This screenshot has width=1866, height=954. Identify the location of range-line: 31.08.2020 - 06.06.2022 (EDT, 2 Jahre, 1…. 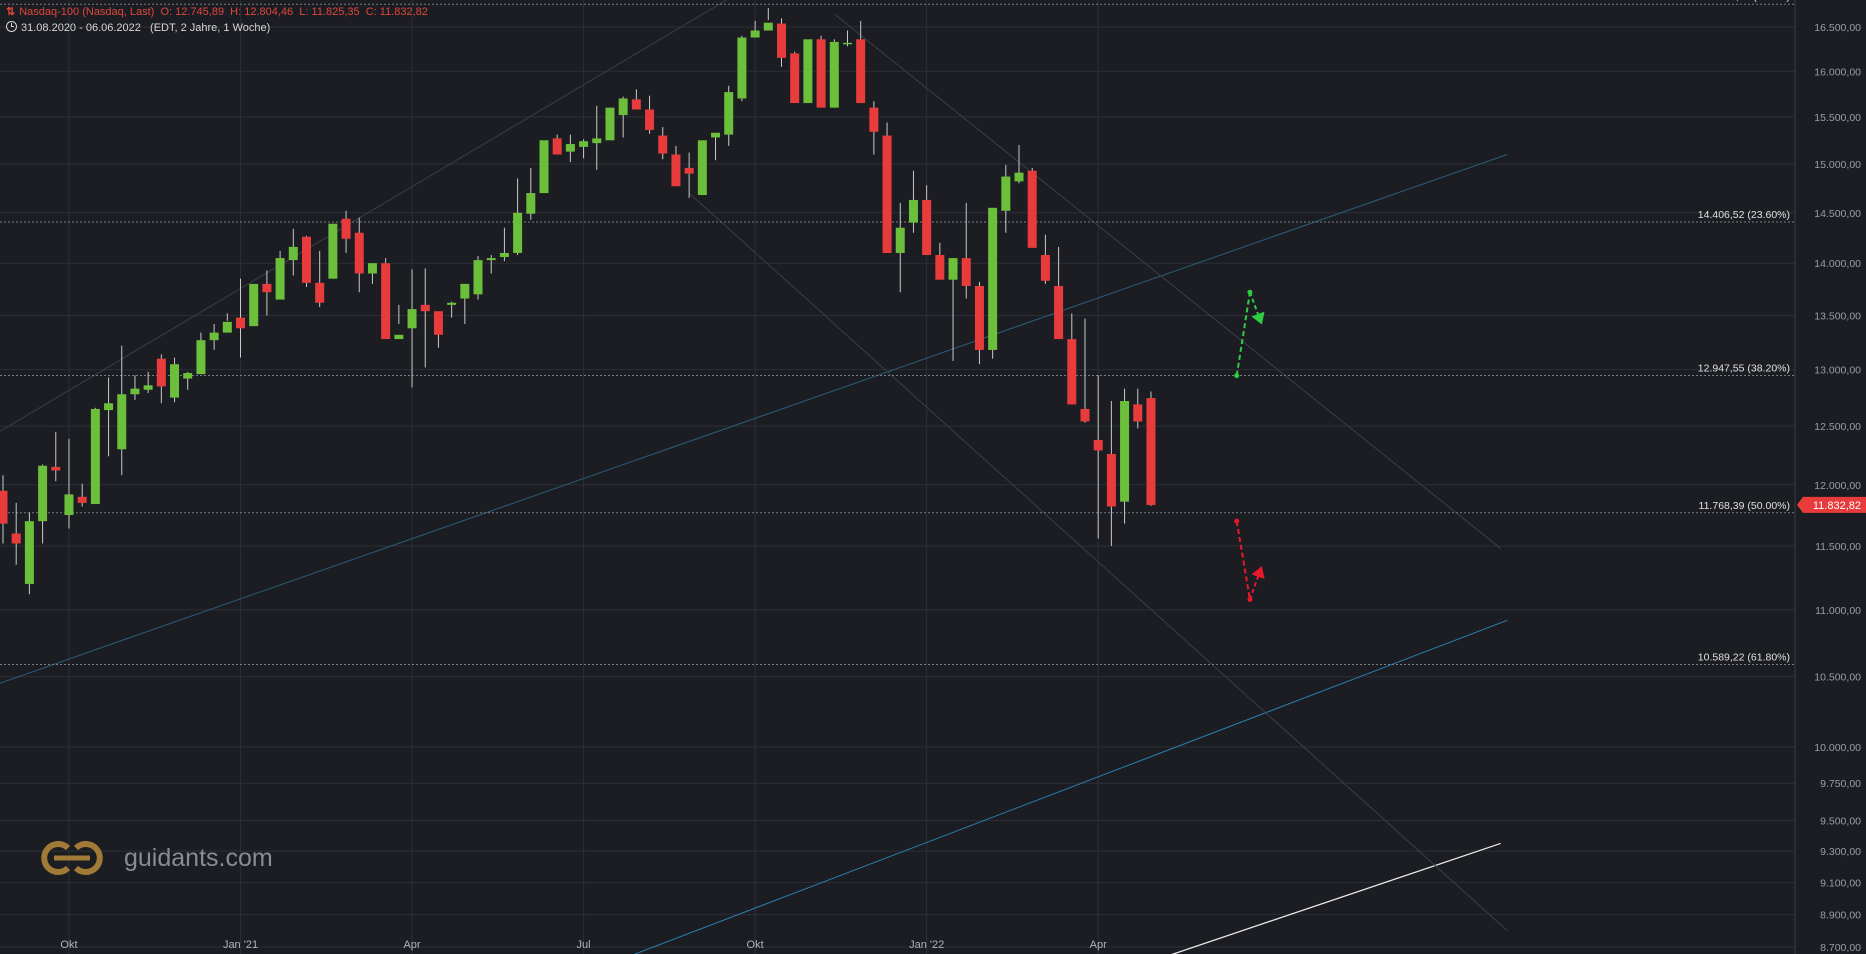
(146, 28).